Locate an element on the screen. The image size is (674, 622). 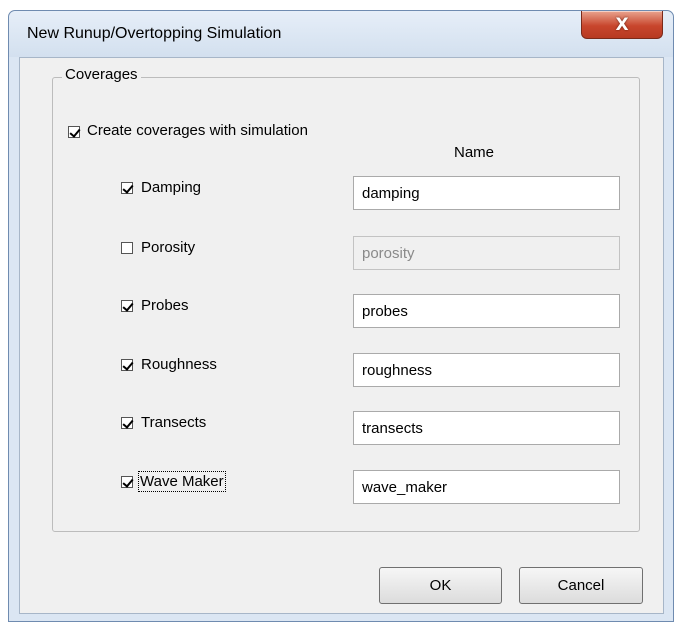
roughness-label: Roughness is located at coordinates (179, 364).